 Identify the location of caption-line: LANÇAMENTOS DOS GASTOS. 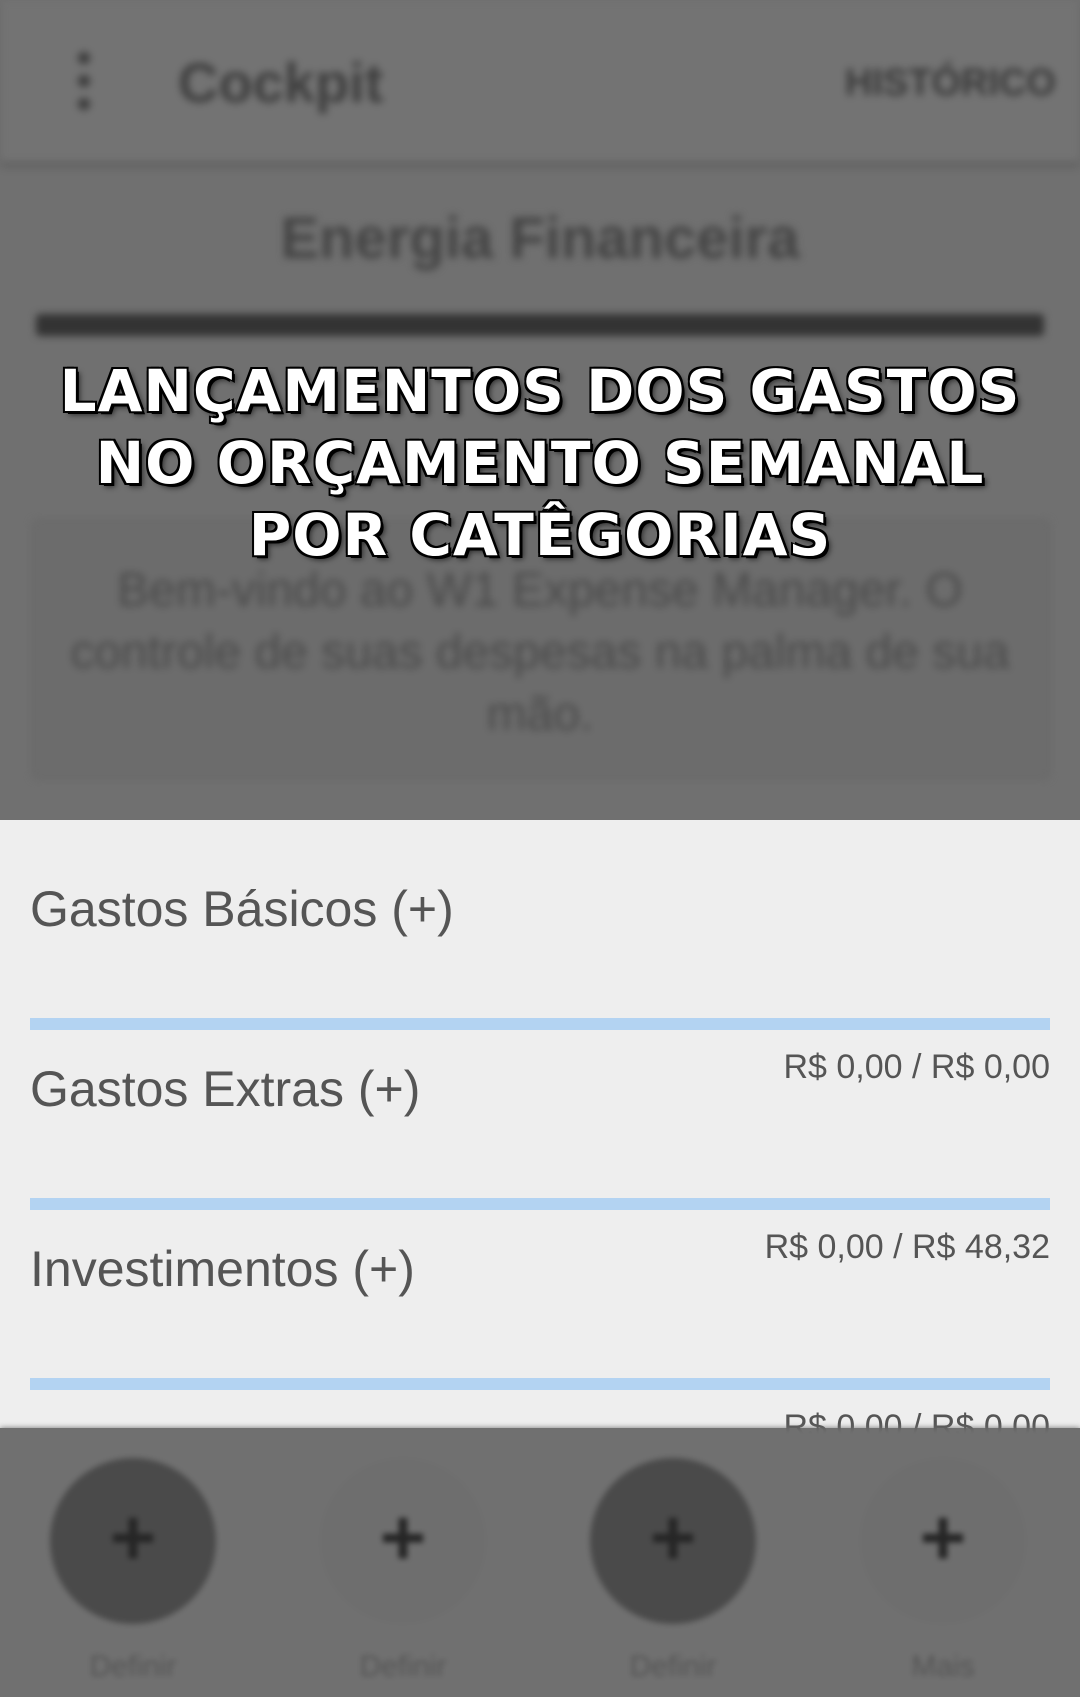
(540, 391).